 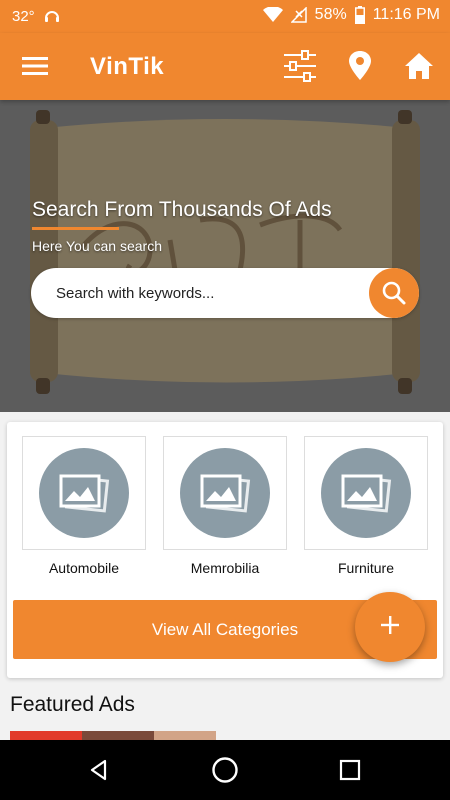 I want to click on temperature: 32°, so click(x=23, y=16).